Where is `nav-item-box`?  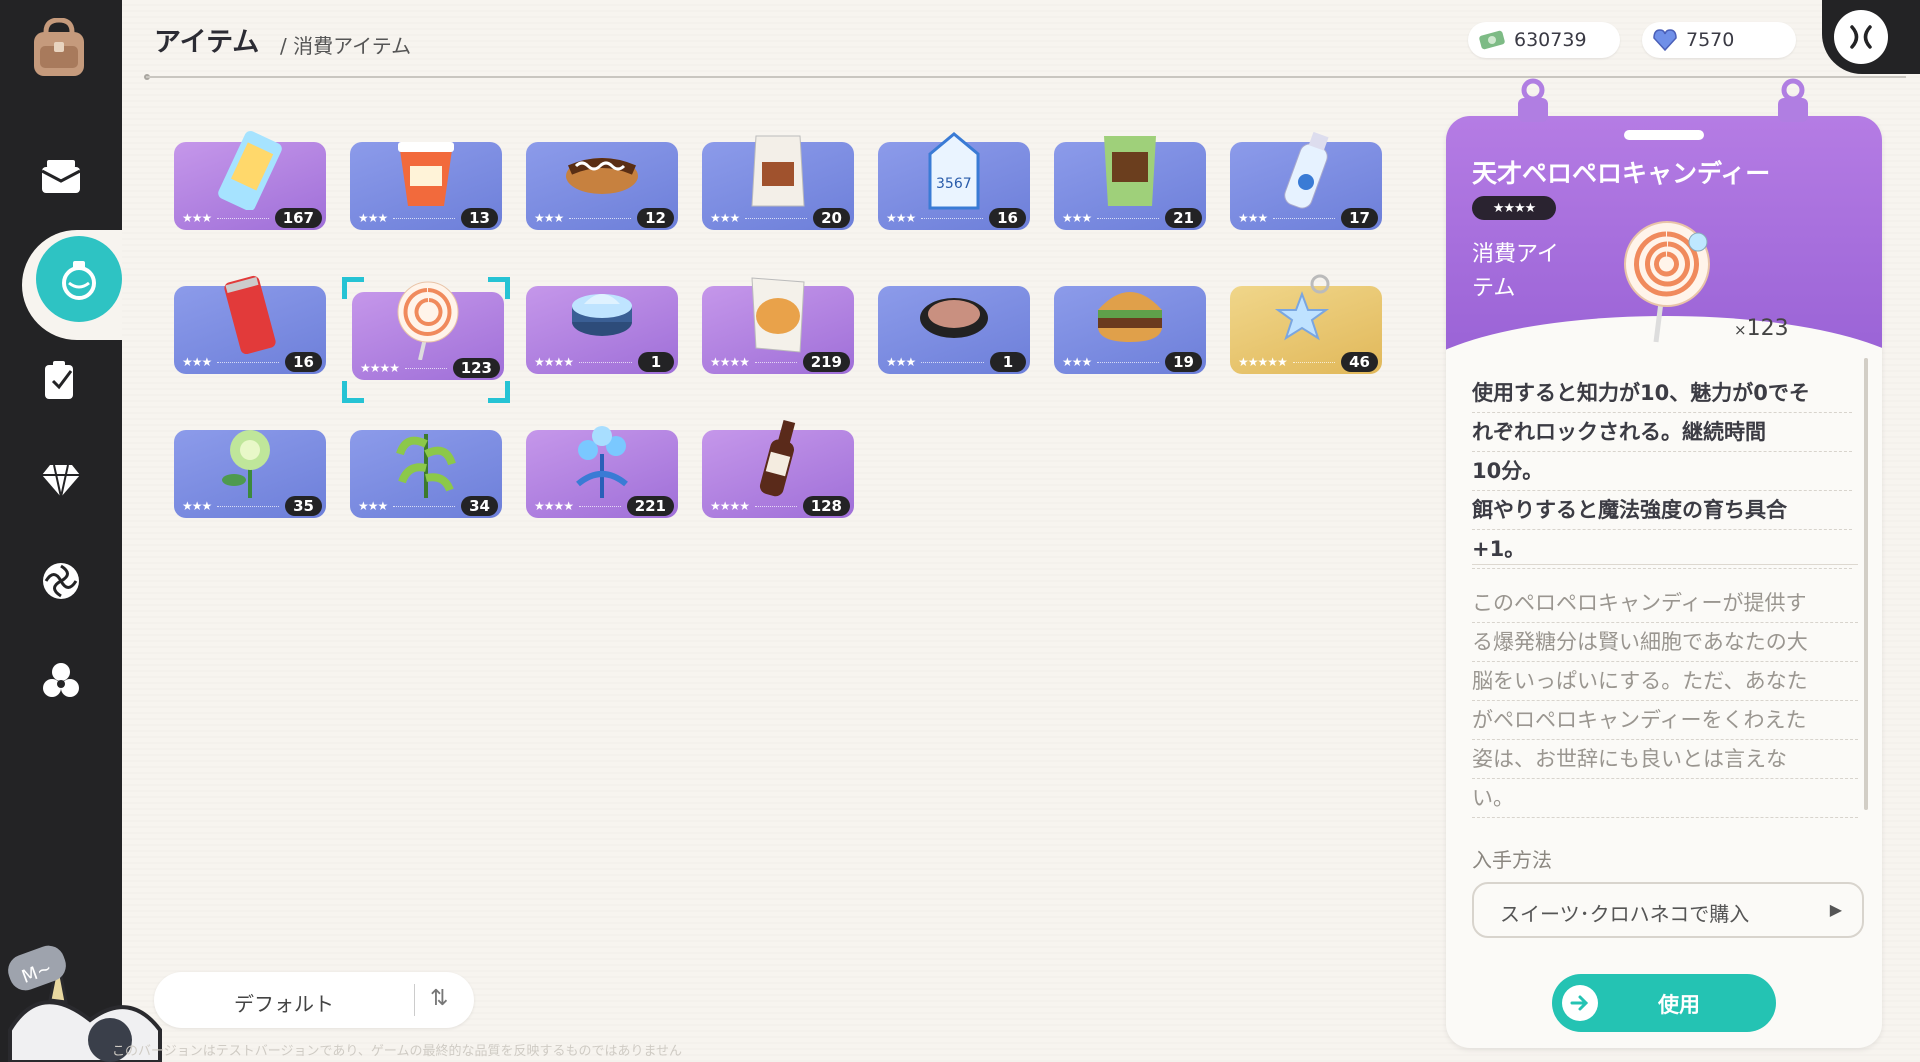
nav-item-box is located at coordinates (61, 177).